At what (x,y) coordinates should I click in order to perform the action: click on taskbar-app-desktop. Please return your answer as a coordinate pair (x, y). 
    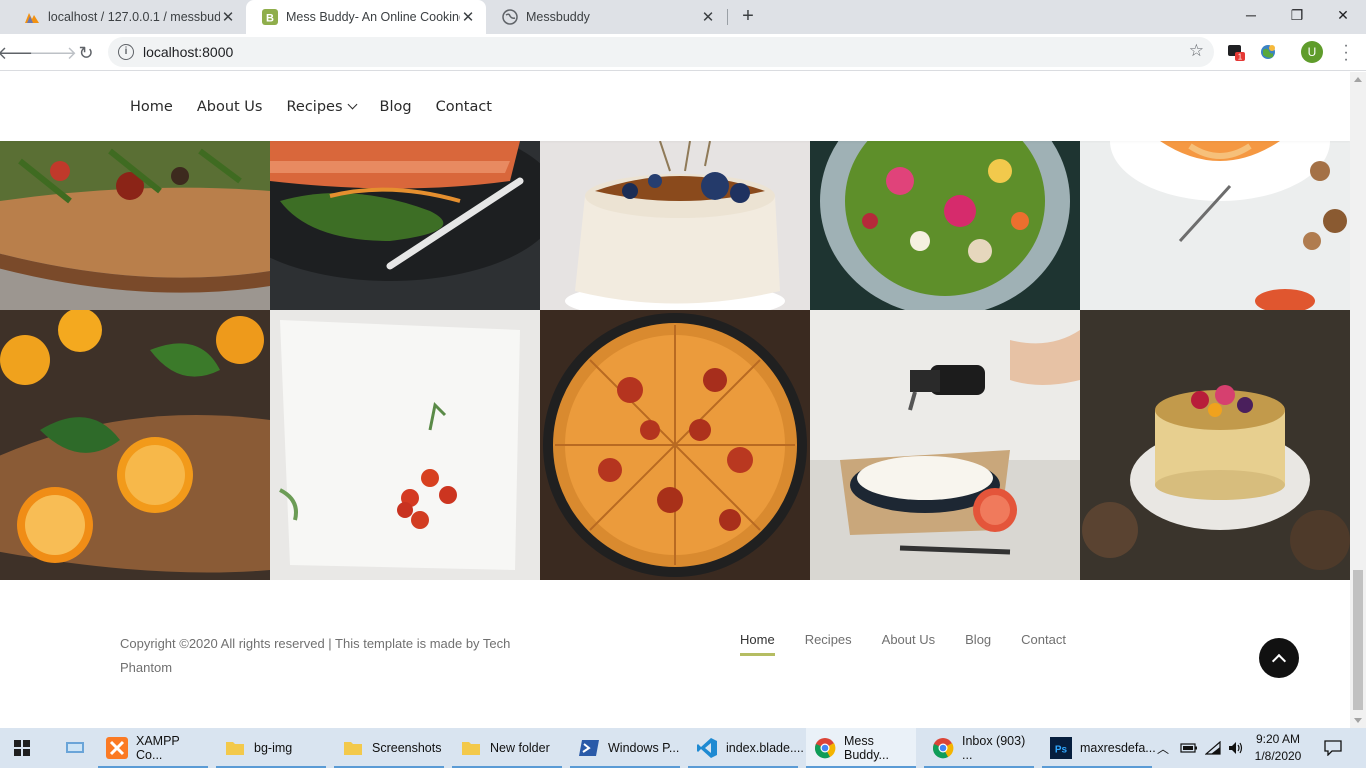
    Looking at the image, I should click on (73, 748).